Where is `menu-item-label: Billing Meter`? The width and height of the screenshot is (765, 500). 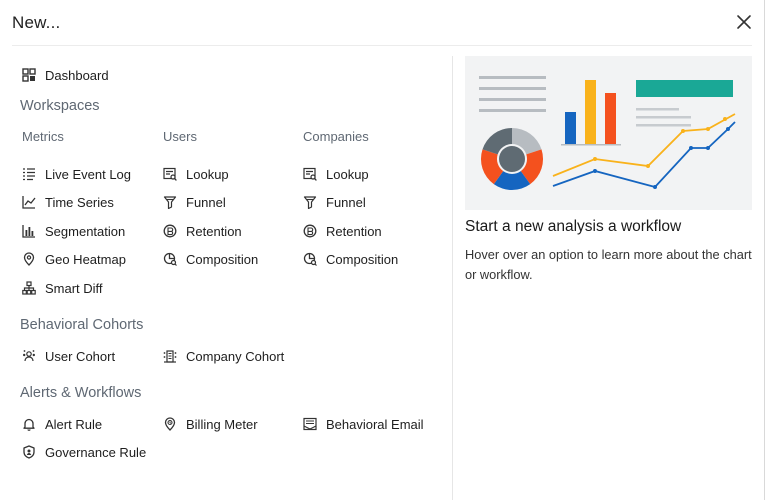
menu-item-label: Billing Meter is located at coordinates (222, 424).